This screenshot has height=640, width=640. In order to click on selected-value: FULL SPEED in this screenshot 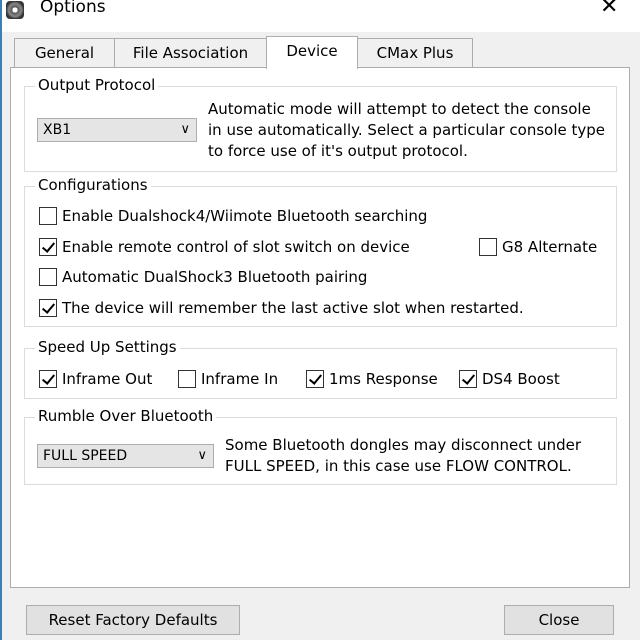, I will do `click(85, 456)`.